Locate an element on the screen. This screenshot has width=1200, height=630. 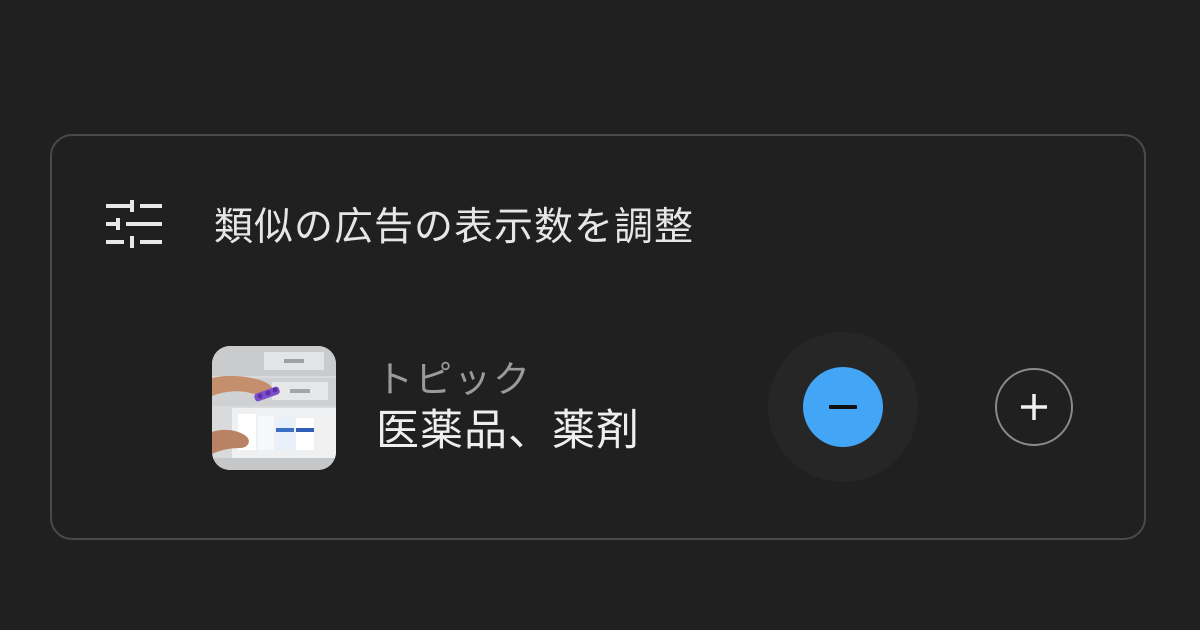
decrease-button-highlight is located at coordinates (843, 407).